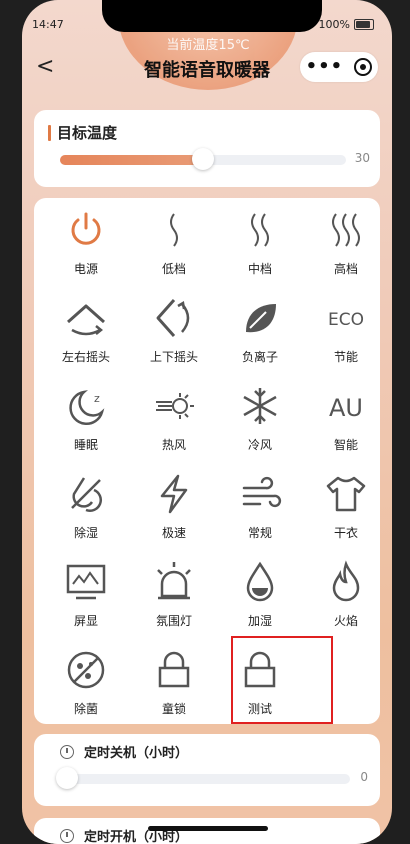  I want to click on highlight-box, so click(282, 680).